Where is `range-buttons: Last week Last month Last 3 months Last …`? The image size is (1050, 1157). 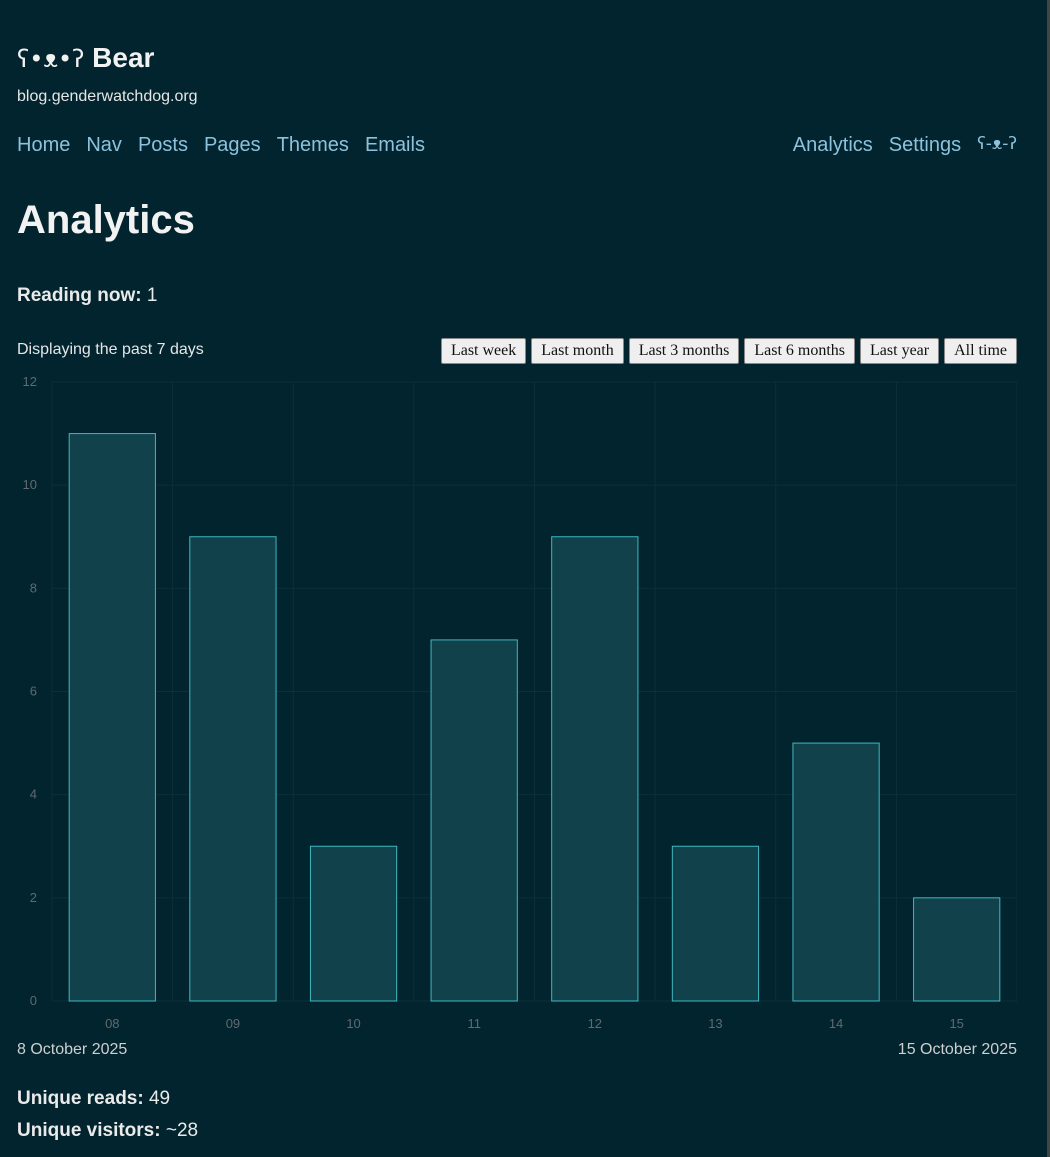 range-buttons: Last week Last month Last 3 months Last … is located at coordinates (728, 351).